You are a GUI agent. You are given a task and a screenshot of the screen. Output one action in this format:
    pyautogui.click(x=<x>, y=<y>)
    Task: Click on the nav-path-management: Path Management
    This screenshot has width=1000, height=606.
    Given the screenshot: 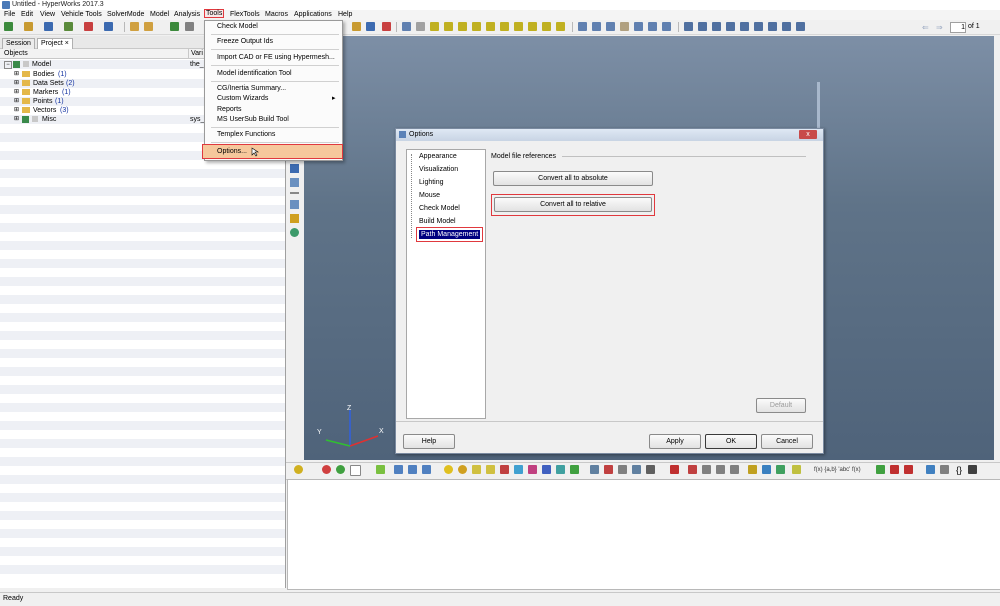 What is the action you would take?
    pyautogui.click(x=449, y=234)
    